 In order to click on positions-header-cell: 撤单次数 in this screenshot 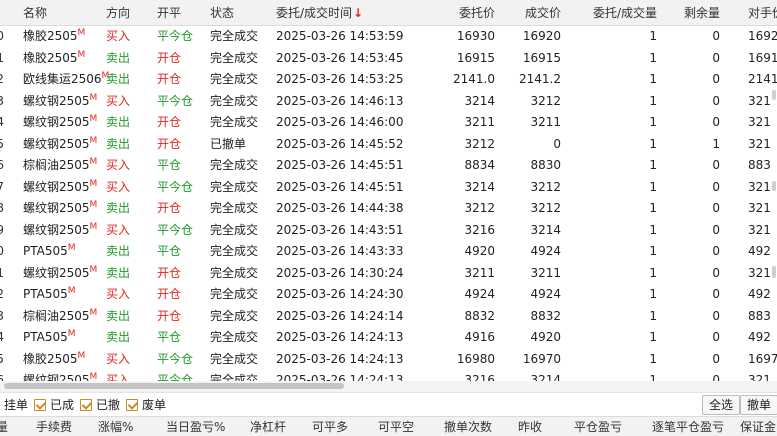, I will do `click(468, 426)`.